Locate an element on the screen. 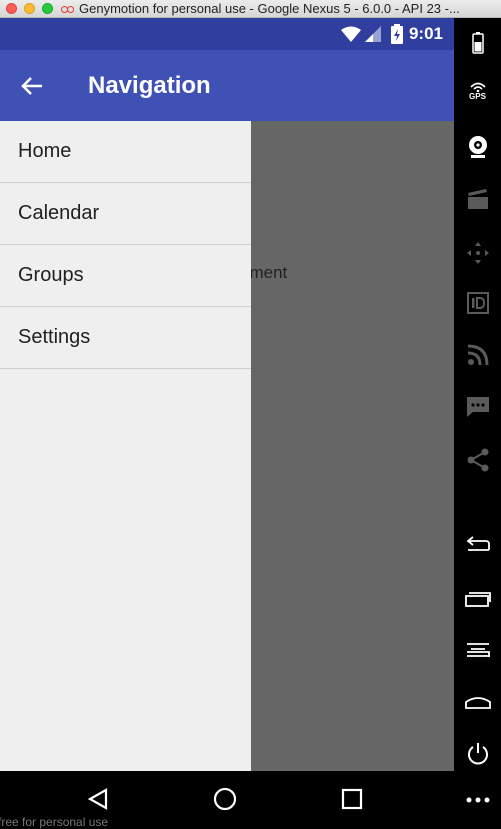 The image size is (501, 829). maximize-window-button is located at coordinates (47, 8).